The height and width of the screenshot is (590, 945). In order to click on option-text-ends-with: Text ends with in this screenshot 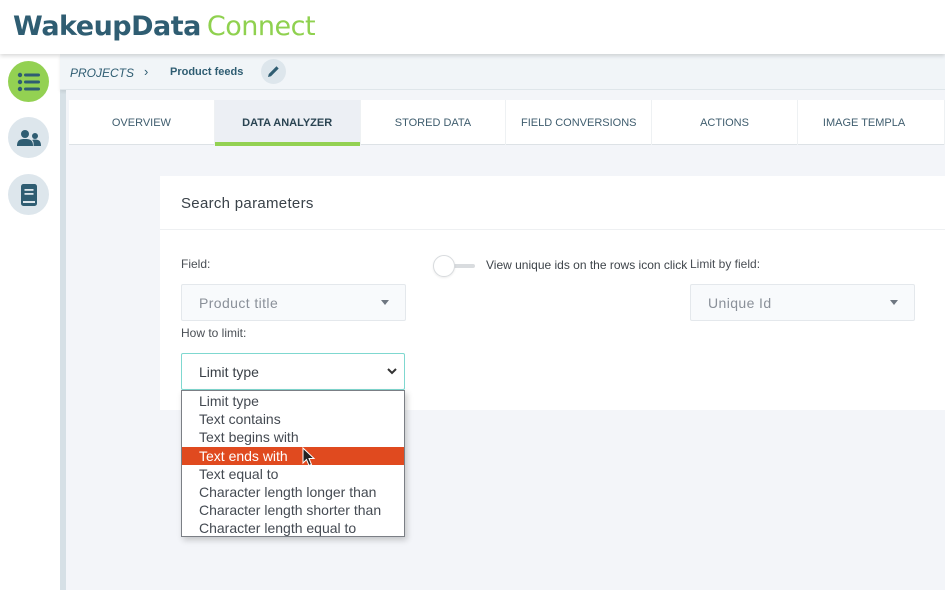, I will do `click(293, 455)`.